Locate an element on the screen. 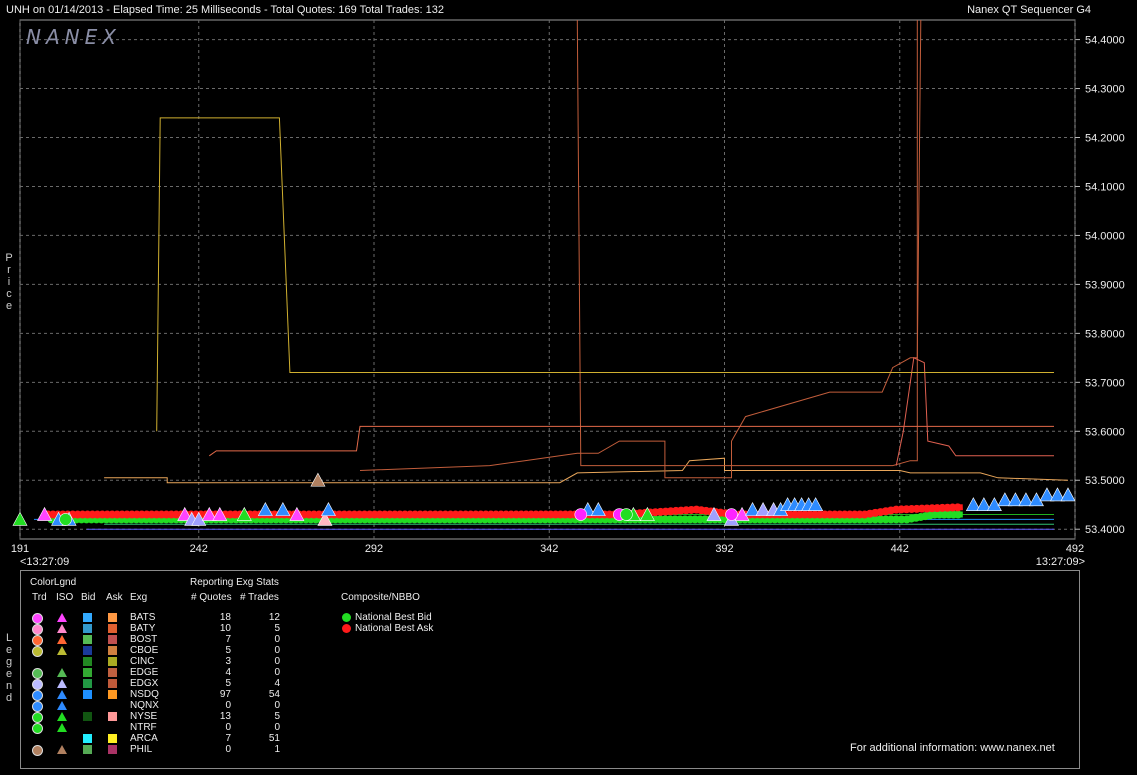 Image resolution: width=1137 pixels, height=775 pixels. legend-trade-count: 1 is located at coordinates (277, 749).